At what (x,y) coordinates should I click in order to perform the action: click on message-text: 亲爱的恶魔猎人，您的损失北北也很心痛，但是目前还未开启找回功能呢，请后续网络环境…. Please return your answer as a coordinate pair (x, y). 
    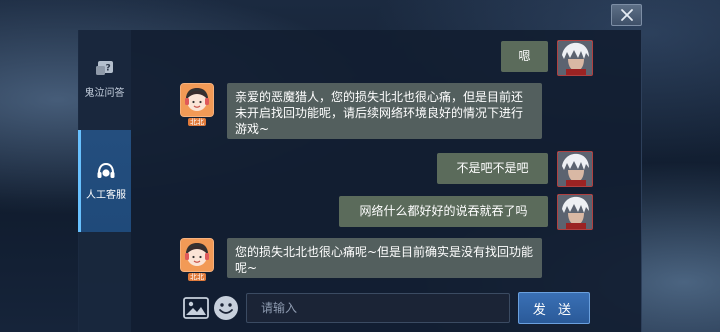
    Looking at the image, I should click on (379, 113).